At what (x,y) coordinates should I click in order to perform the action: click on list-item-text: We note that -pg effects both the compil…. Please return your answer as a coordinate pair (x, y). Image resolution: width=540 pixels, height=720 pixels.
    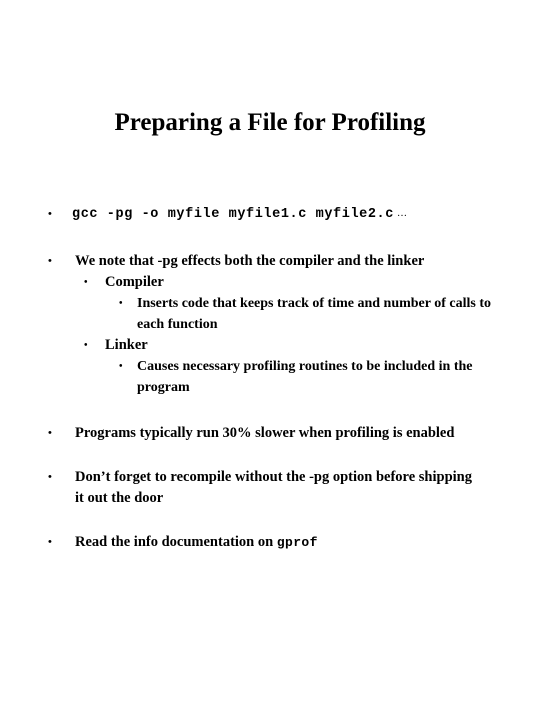
    Looking at the image, I should click on (250, 261).